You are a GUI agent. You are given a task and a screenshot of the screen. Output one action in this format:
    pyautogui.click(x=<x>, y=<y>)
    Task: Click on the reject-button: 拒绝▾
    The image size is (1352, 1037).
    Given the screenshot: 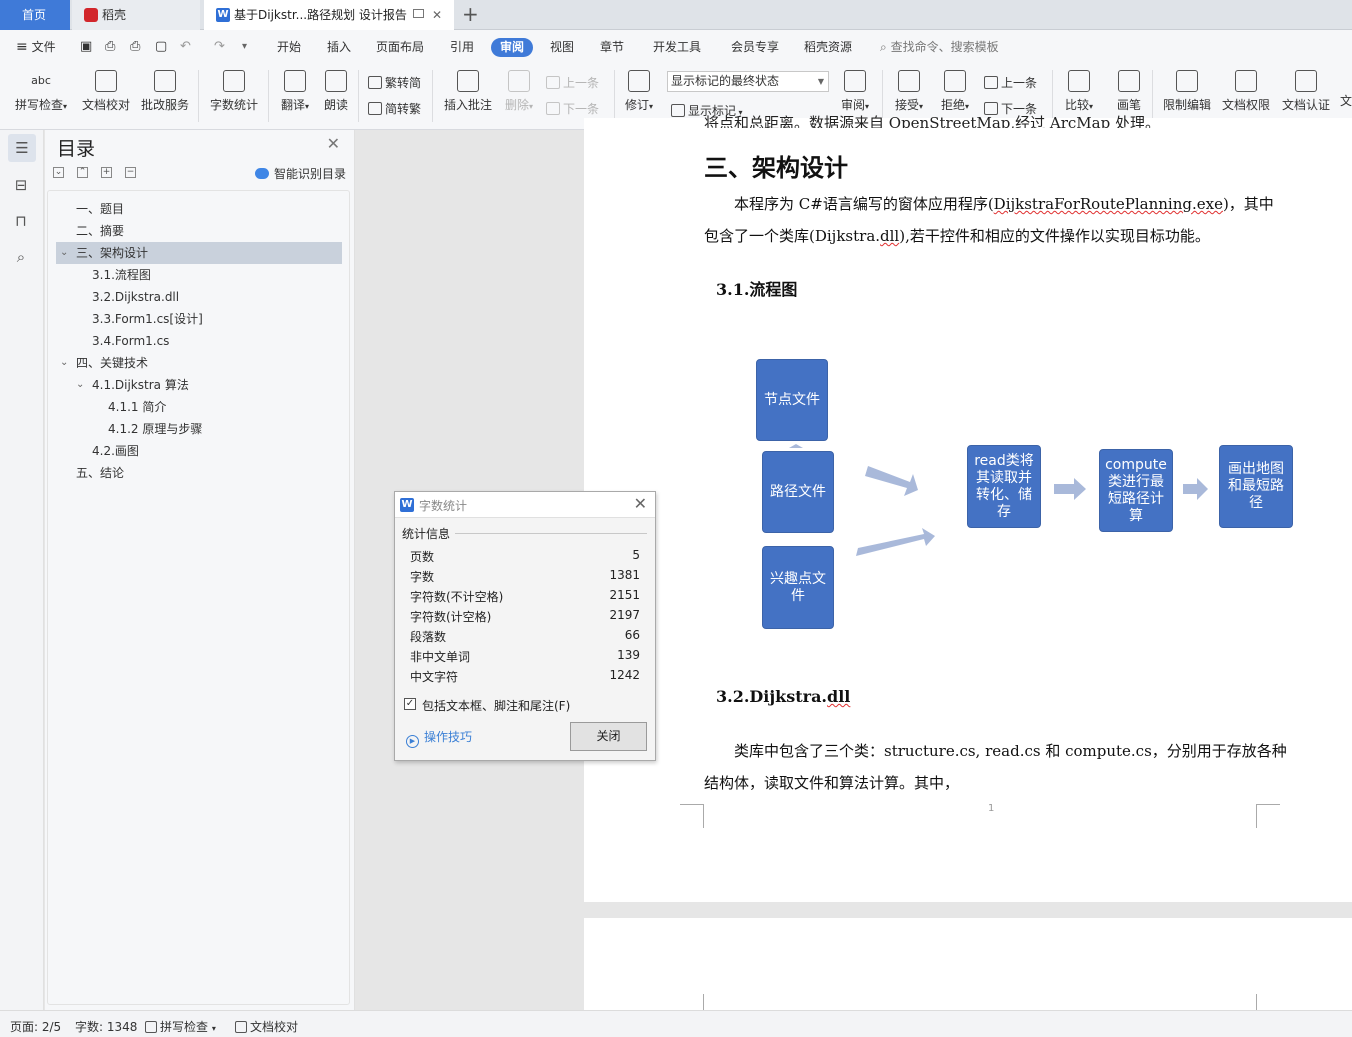 What is the action you would take?
    pyautogui.click(x=955, y=91)
    